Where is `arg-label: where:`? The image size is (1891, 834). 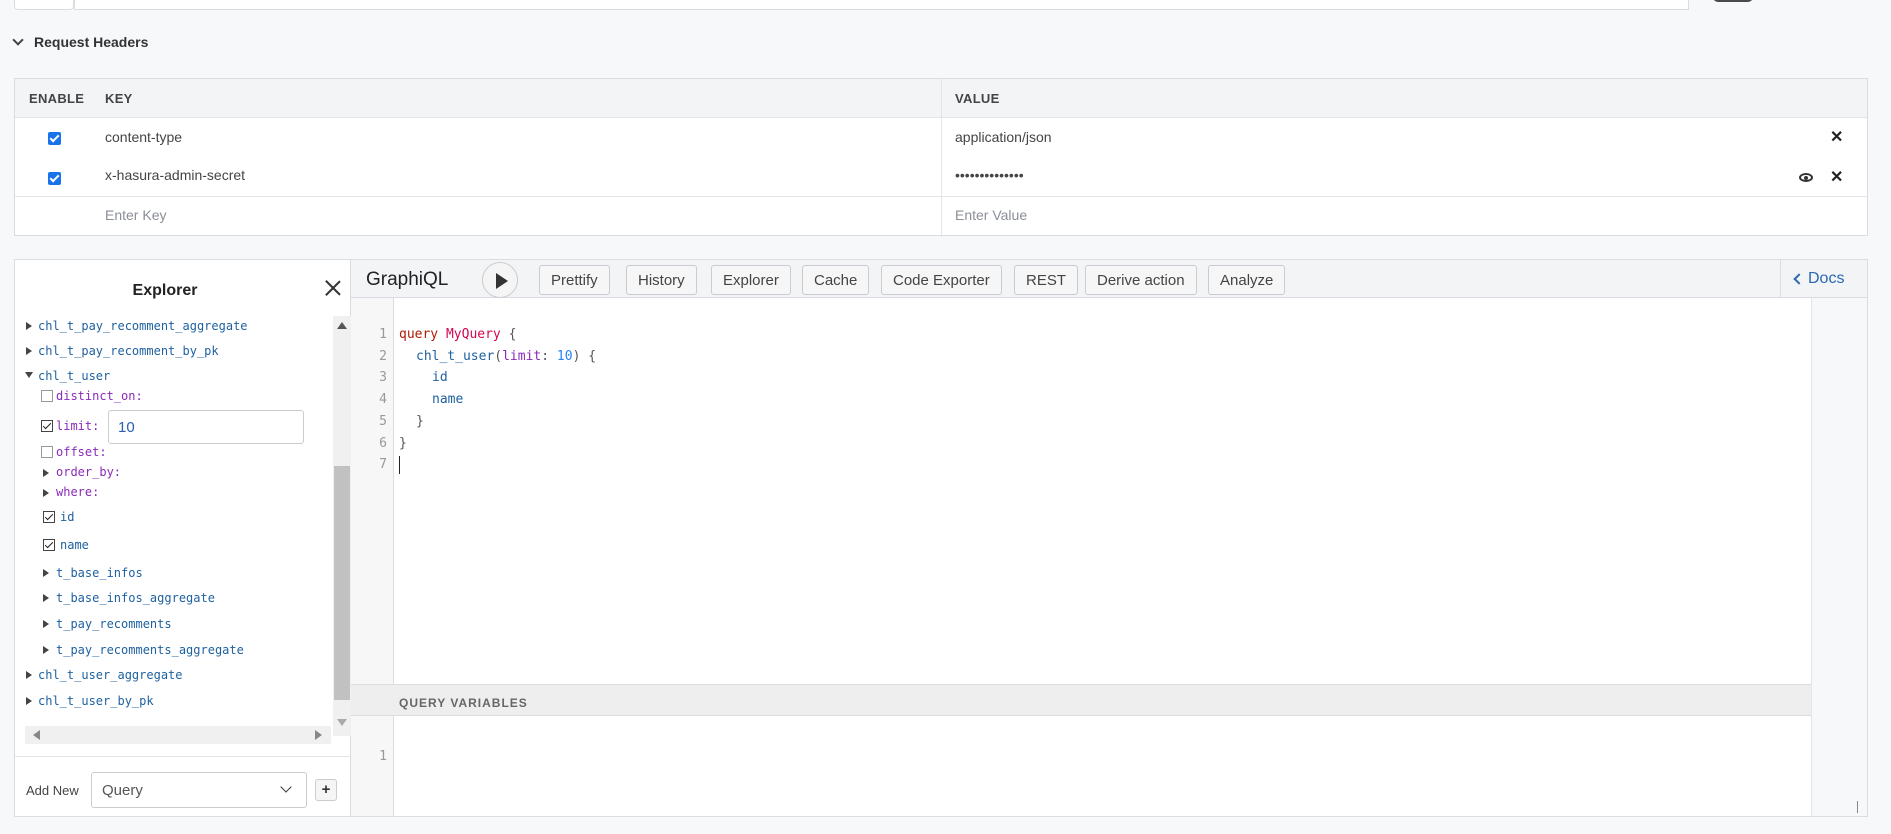 arg-label: where: is located at coordinates (77, 492).